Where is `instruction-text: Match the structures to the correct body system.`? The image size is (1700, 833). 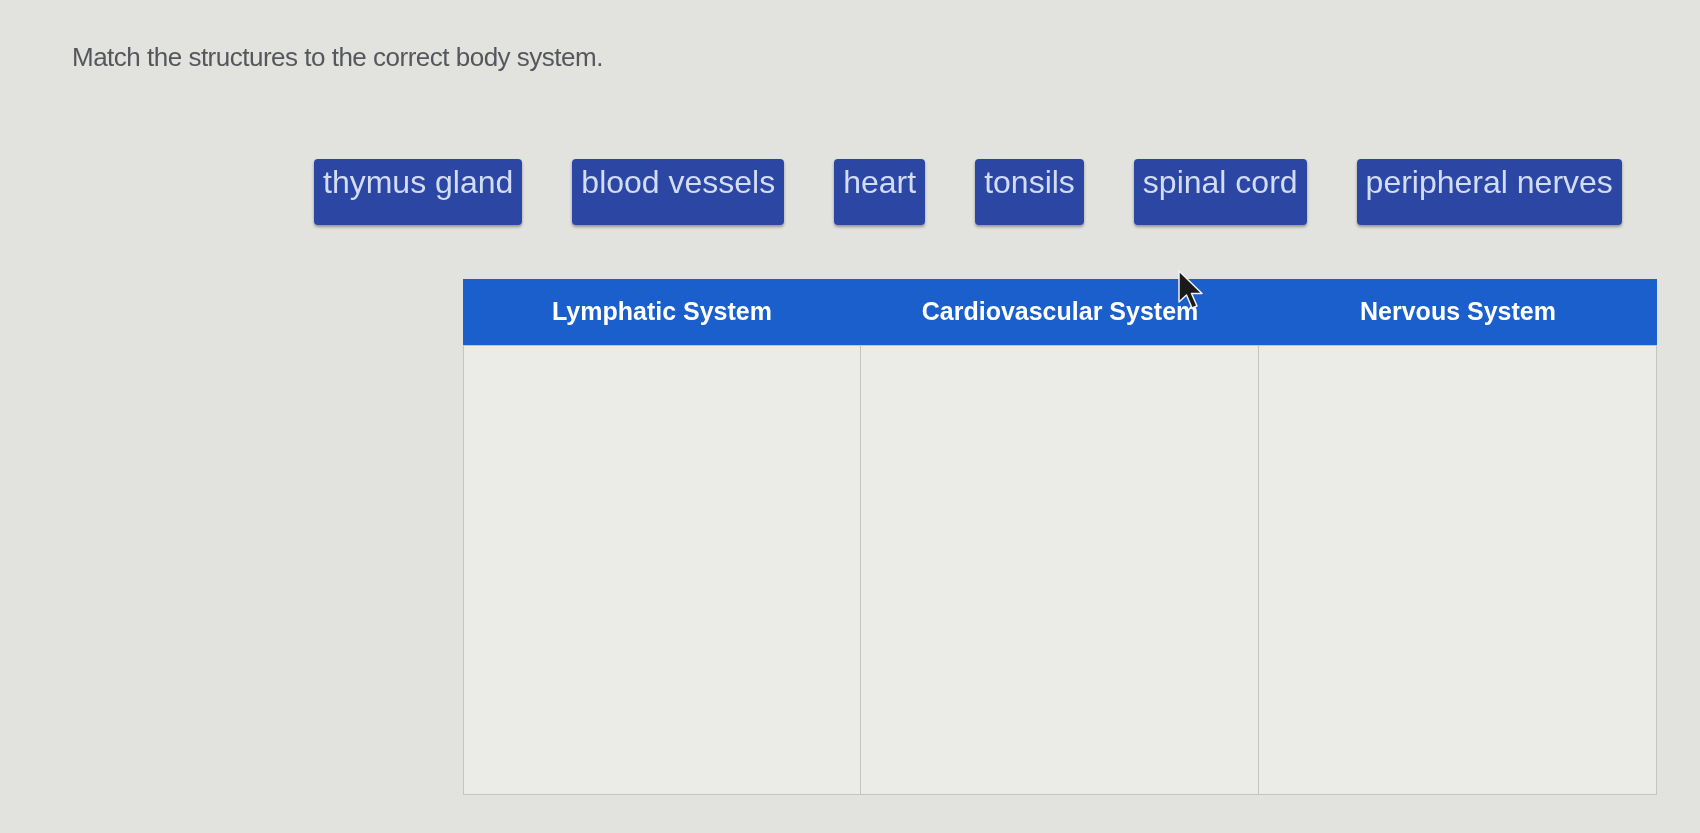
instruction-text: Match the structures to the correct body system. is located at coordinates (337, 57).